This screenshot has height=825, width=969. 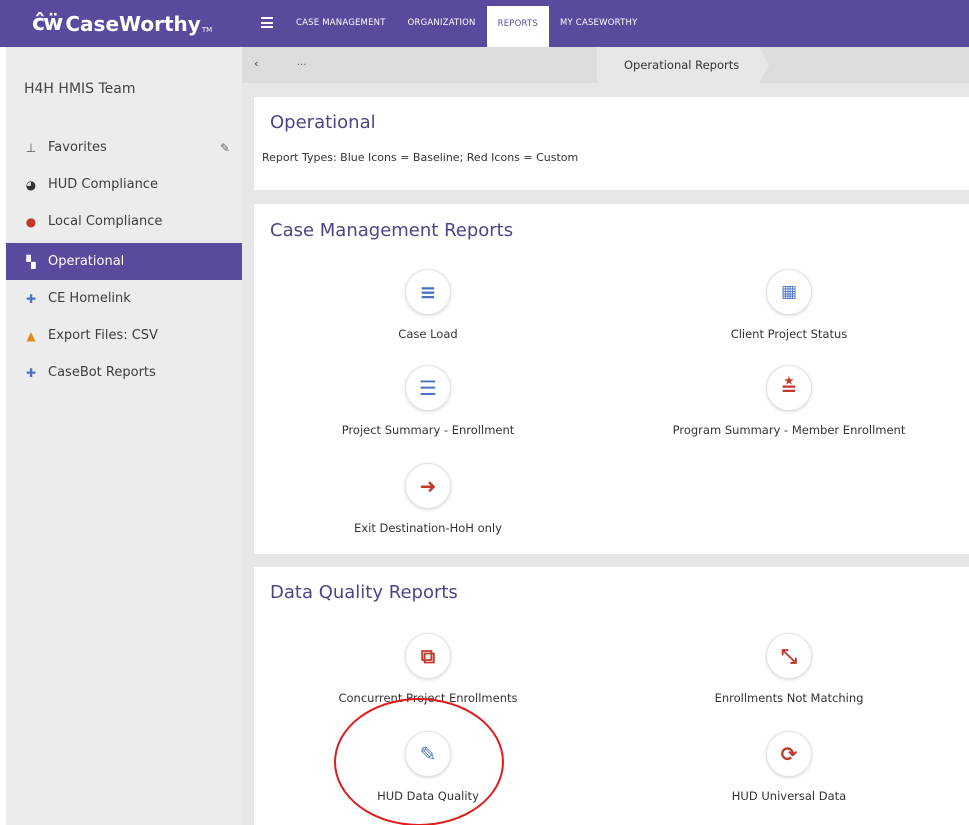 What do you see at coordinates (428, 656) in the screenshot?
I see `copy-icon: ⧉` at bounding box center [428, 656].